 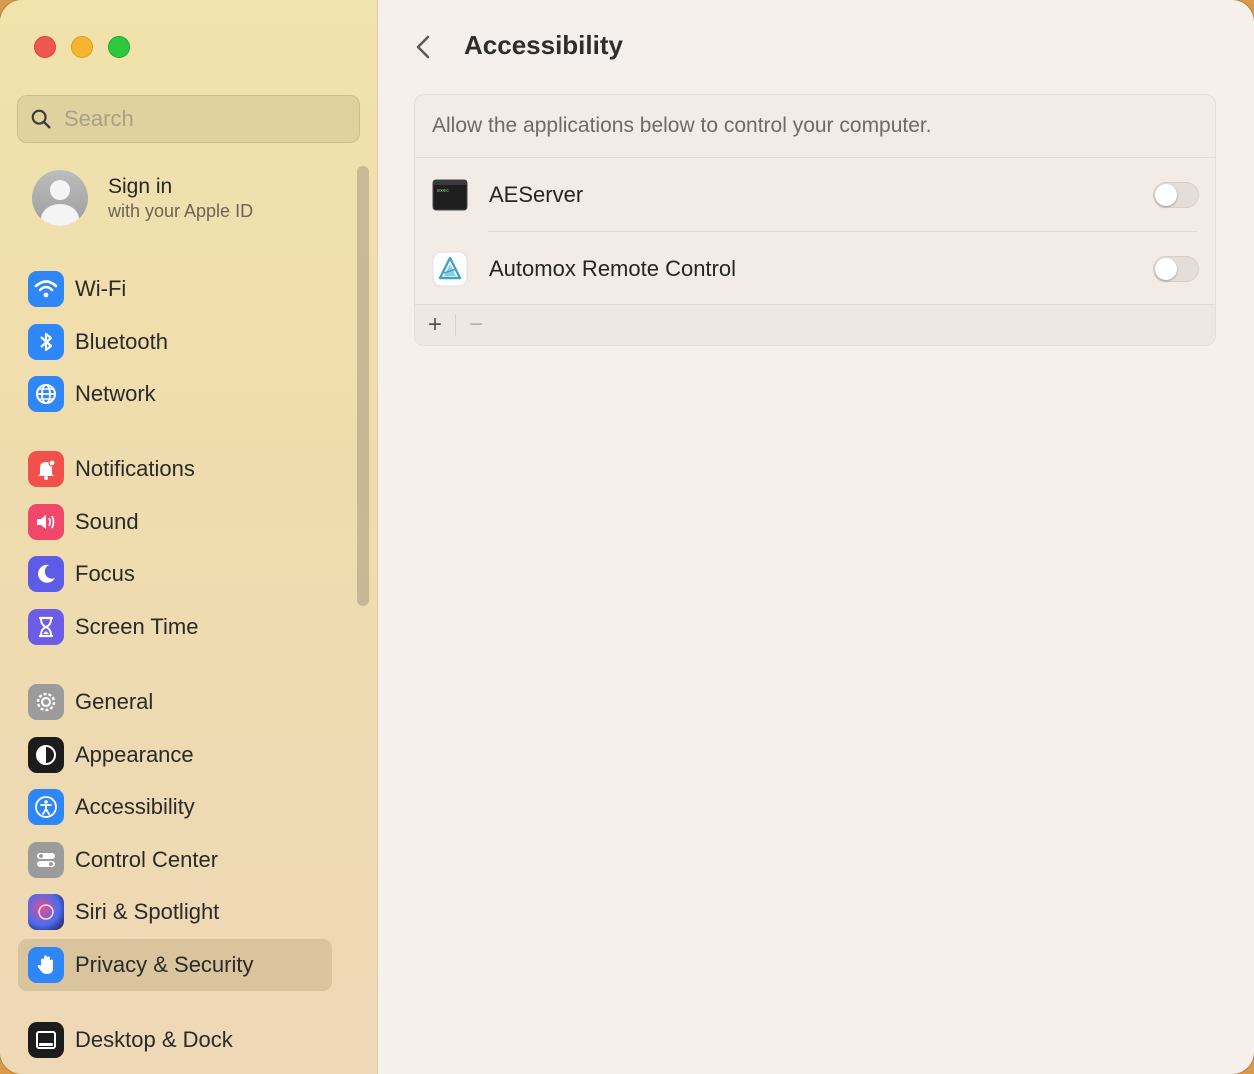 What do you see at coordinates (41, 119) in the screenshot?
I see `search-icon` at bounding box center [41, 119].